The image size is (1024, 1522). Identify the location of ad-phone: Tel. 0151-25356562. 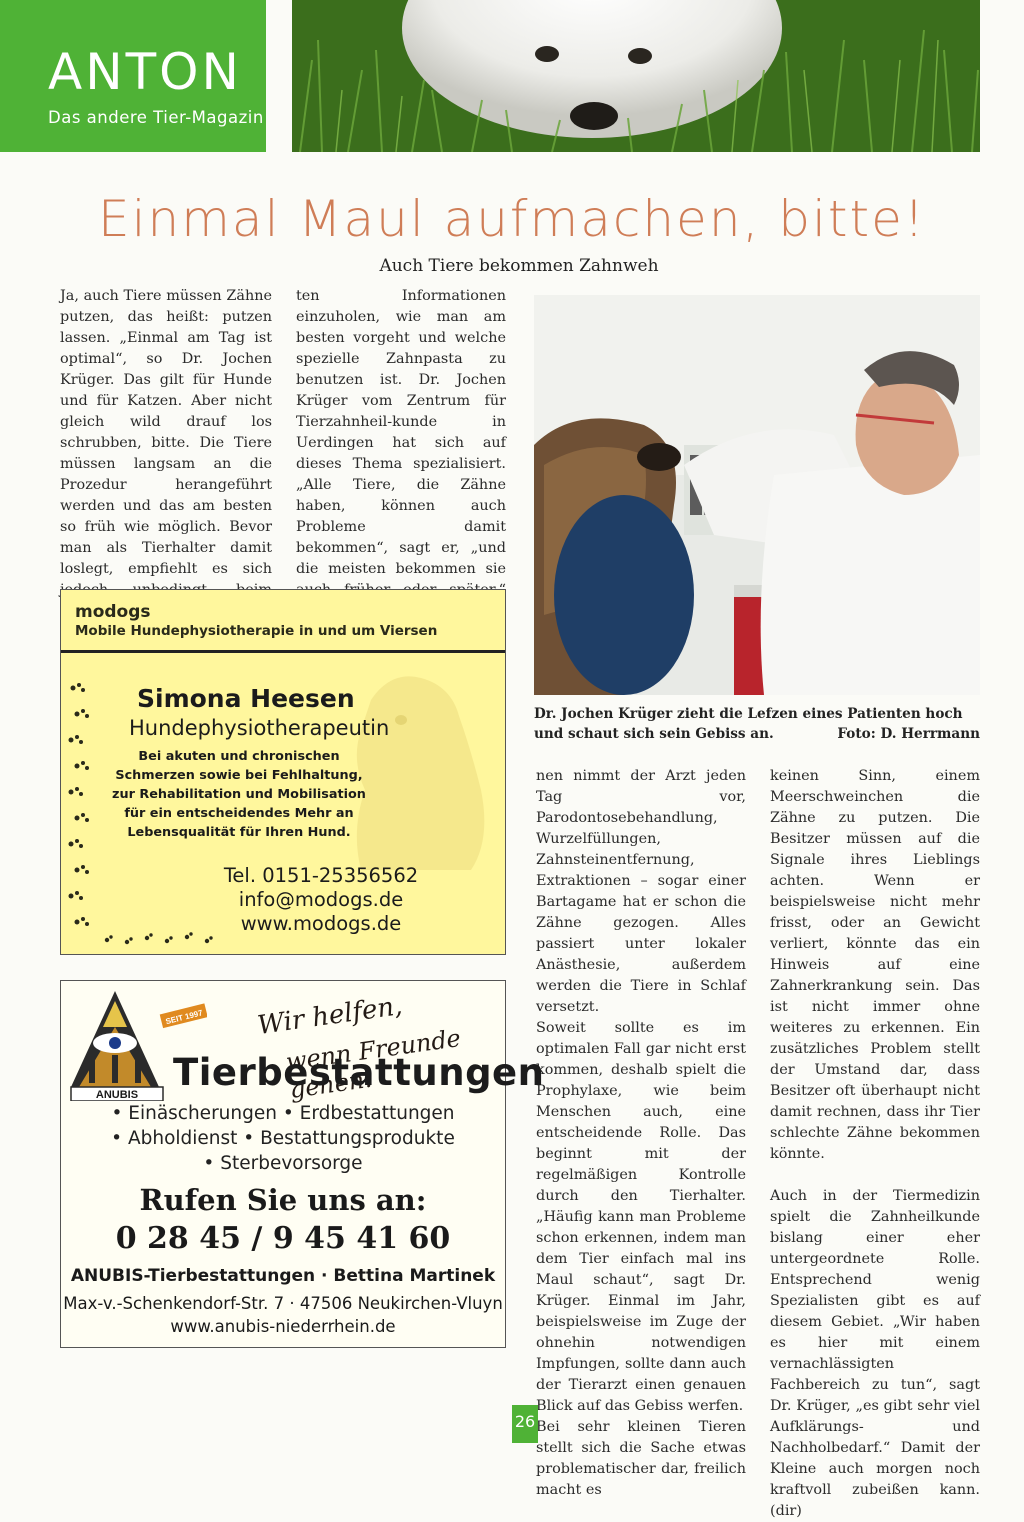
(321, 875).